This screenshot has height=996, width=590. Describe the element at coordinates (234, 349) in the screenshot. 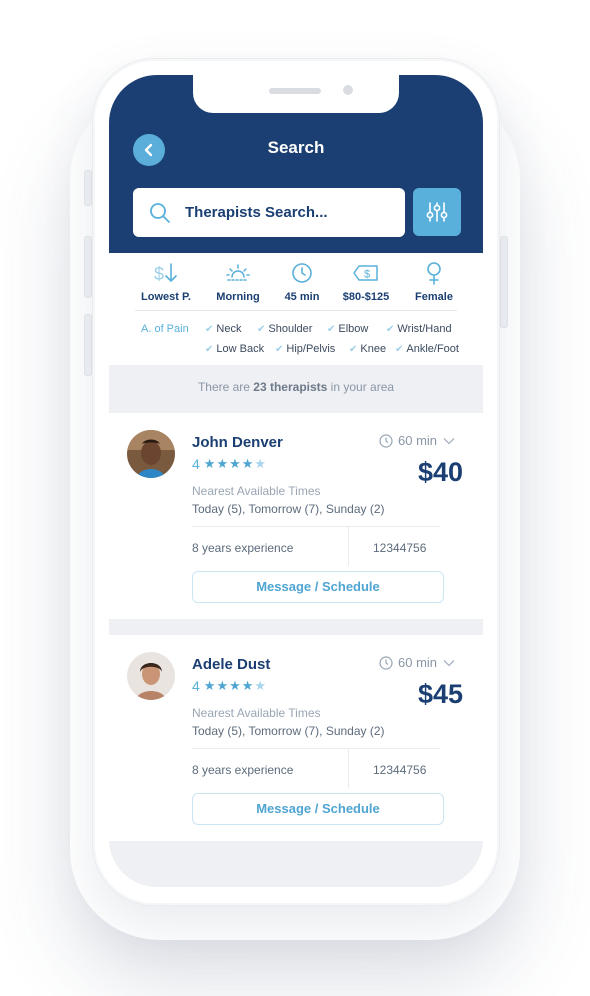

I see `pain-tag-low-back: ✔ Low Back` at that location.